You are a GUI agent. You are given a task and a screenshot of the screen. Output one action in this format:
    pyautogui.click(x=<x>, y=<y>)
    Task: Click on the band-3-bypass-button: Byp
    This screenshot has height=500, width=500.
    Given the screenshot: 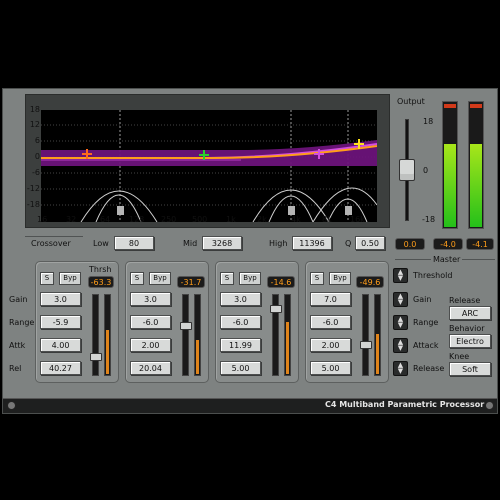 What is the action you would take?
    pyautogui.click(x=250, y=278)
    